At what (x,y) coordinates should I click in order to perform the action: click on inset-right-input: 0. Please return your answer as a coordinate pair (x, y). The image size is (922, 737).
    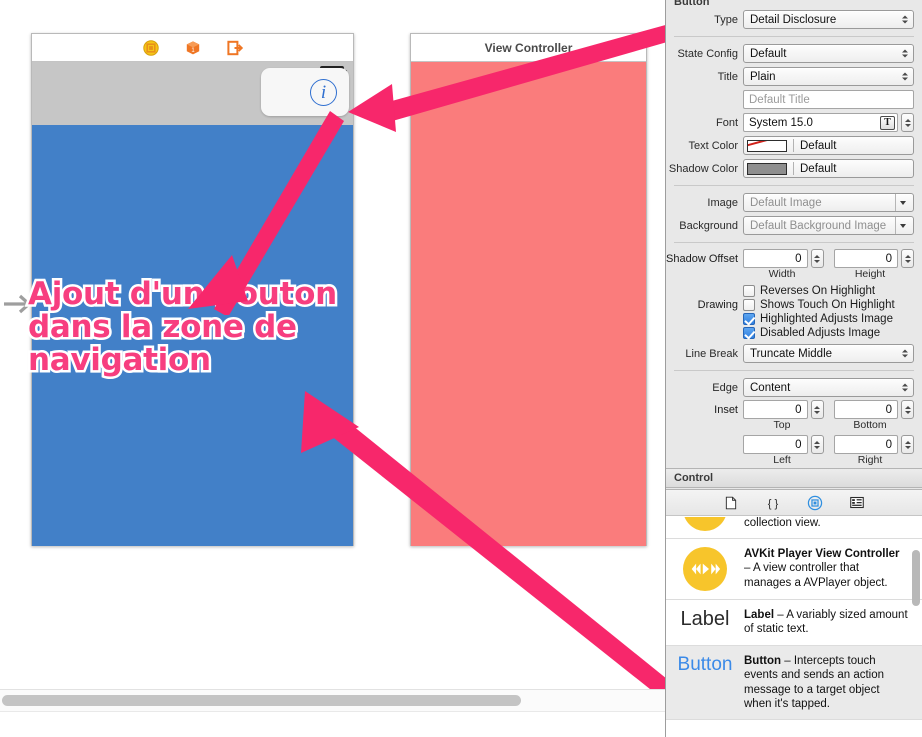
    Looking at the image, I should click on (865, 444).